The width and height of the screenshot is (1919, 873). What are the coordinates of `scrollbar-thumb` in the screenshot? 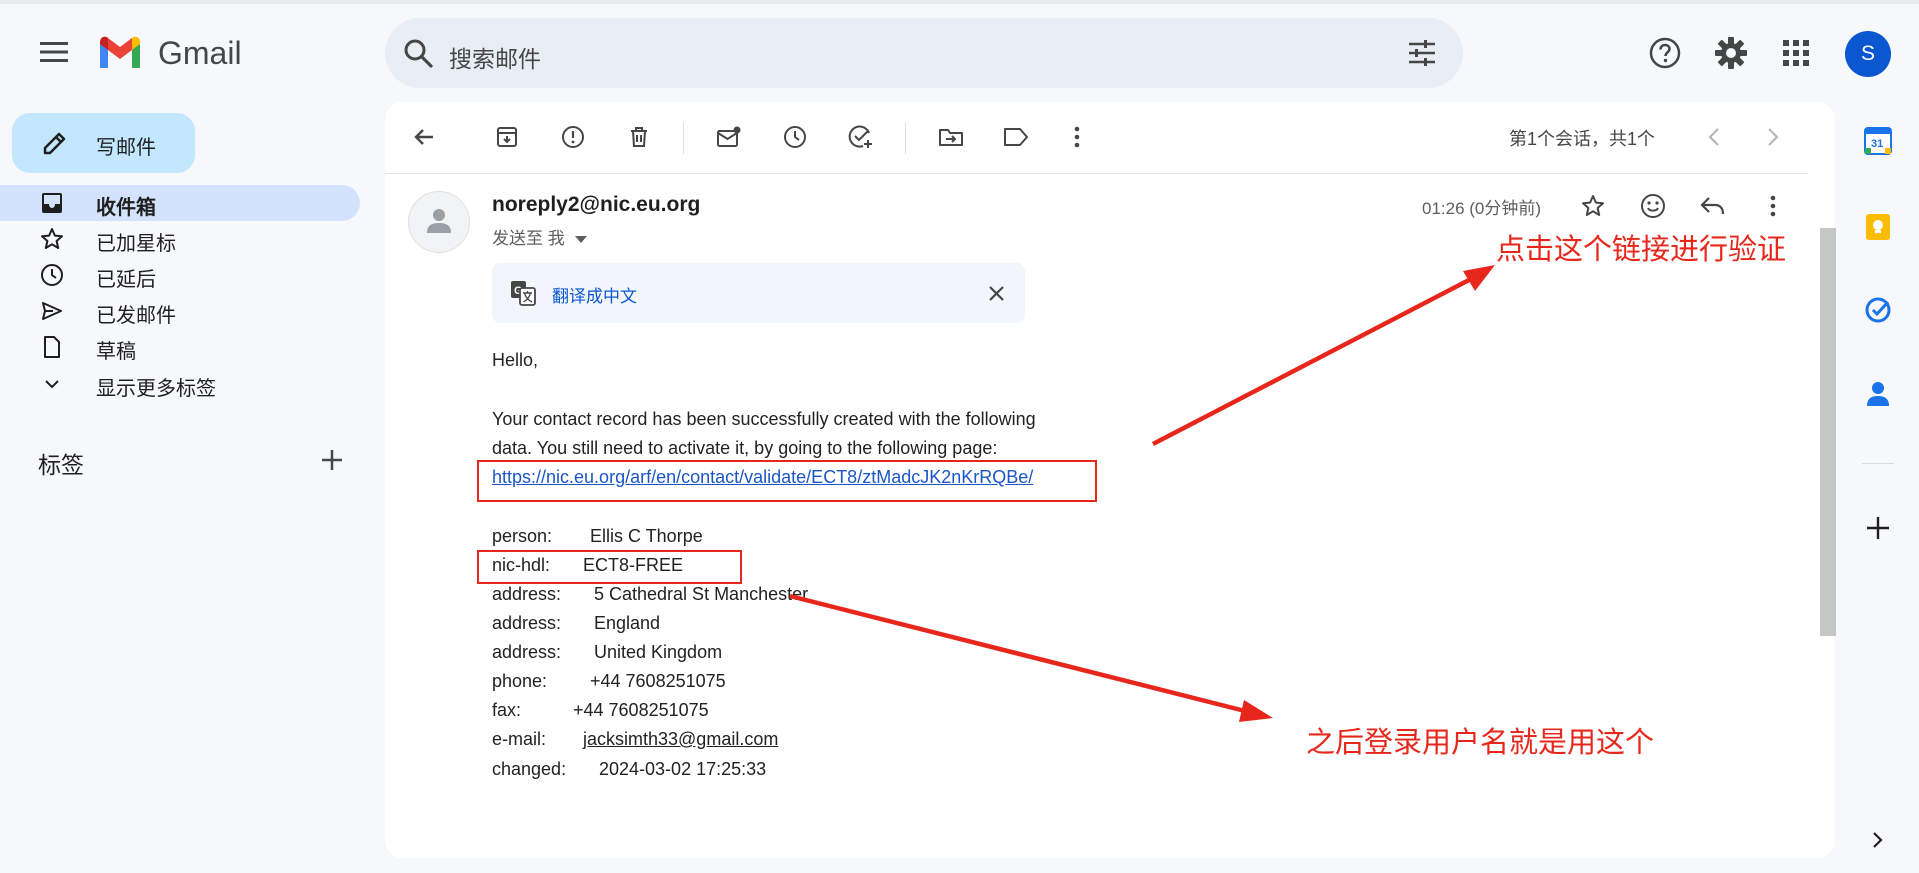 It's located at (1828, 432).